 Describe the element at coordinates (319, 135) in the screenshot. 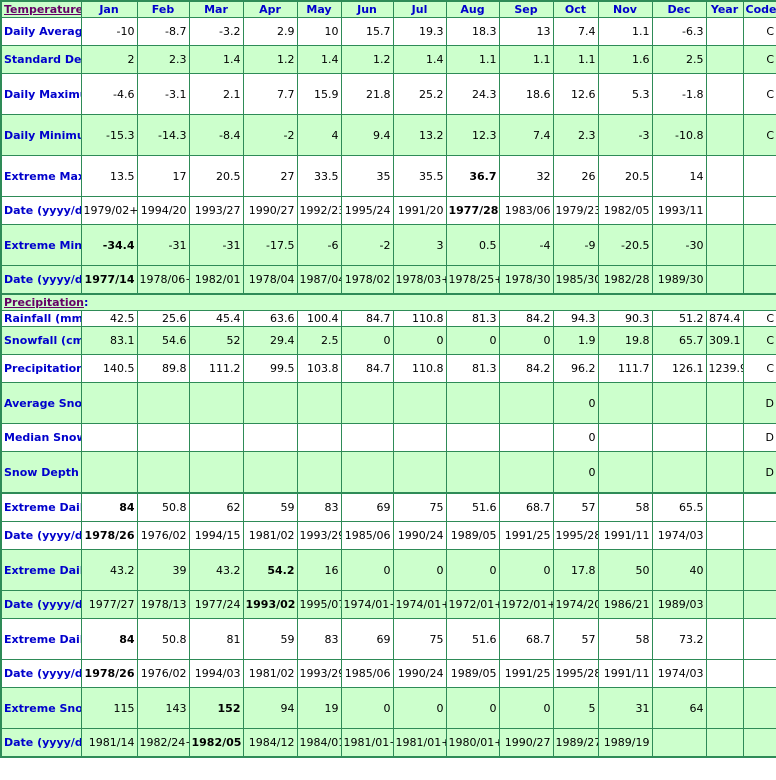

I see `cell-may: 4` at that location.